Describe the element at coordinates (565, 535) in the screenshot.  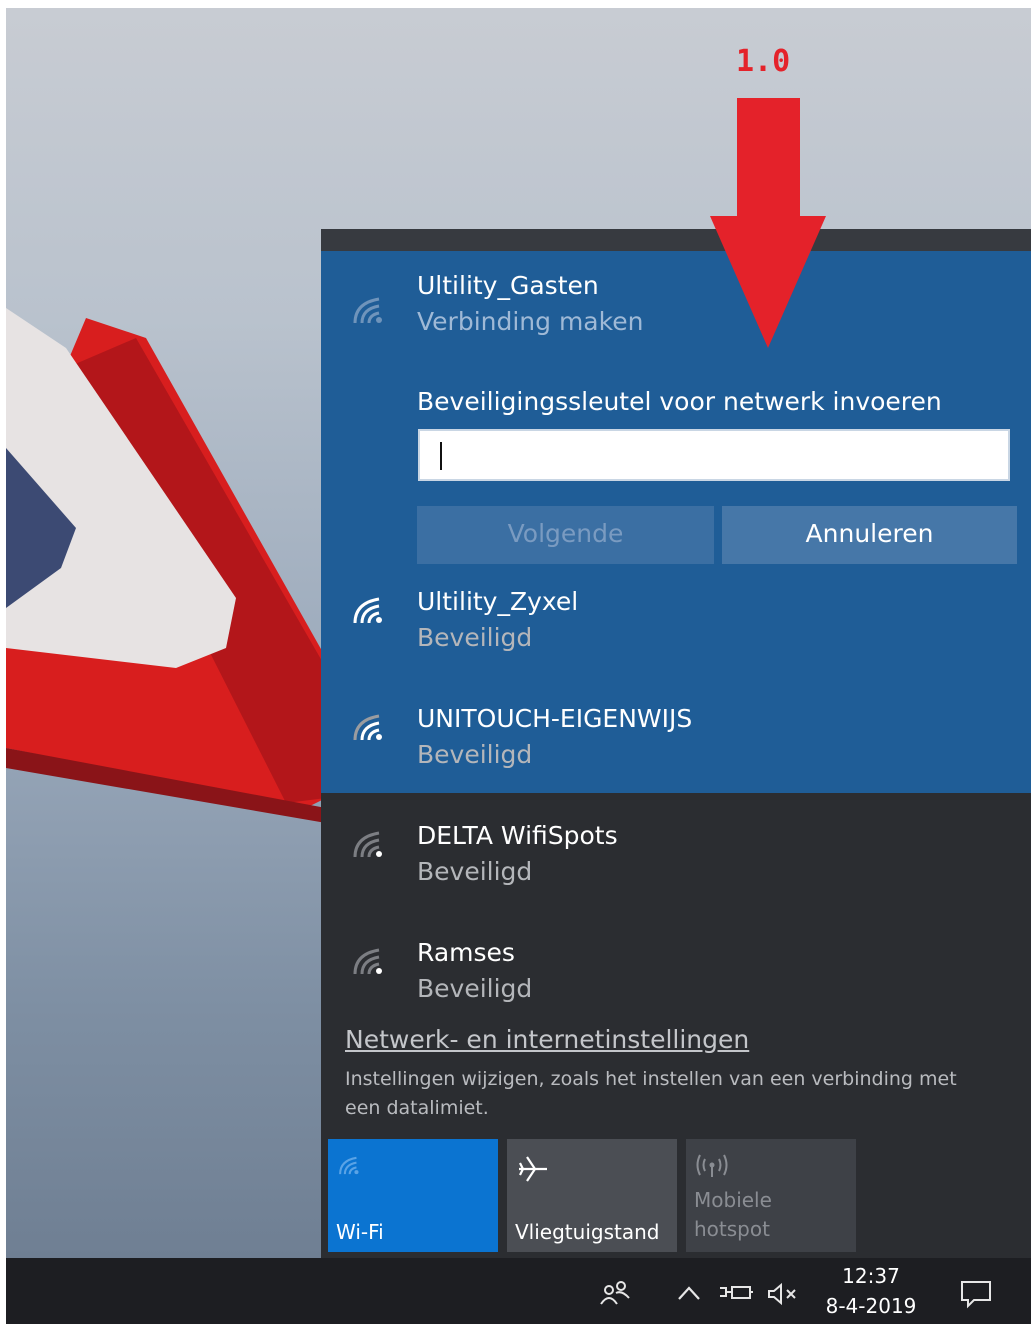
I see `next-button: Volgende` at that location.